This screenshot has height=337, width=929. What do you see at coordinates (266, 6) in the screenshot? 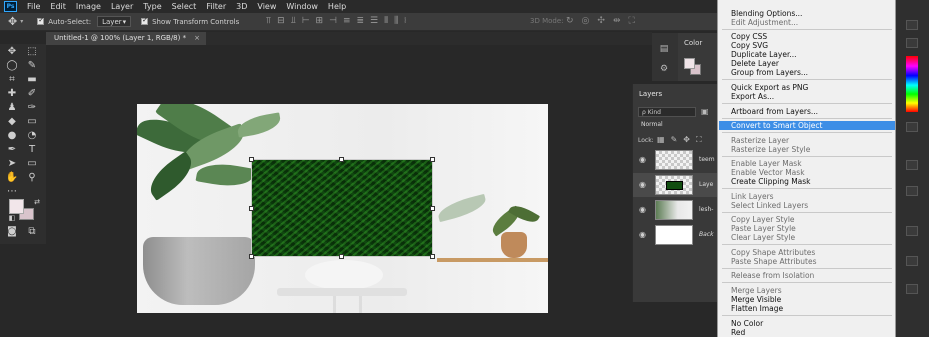
I see `menu-view: View` at bounding box center [266, 6].